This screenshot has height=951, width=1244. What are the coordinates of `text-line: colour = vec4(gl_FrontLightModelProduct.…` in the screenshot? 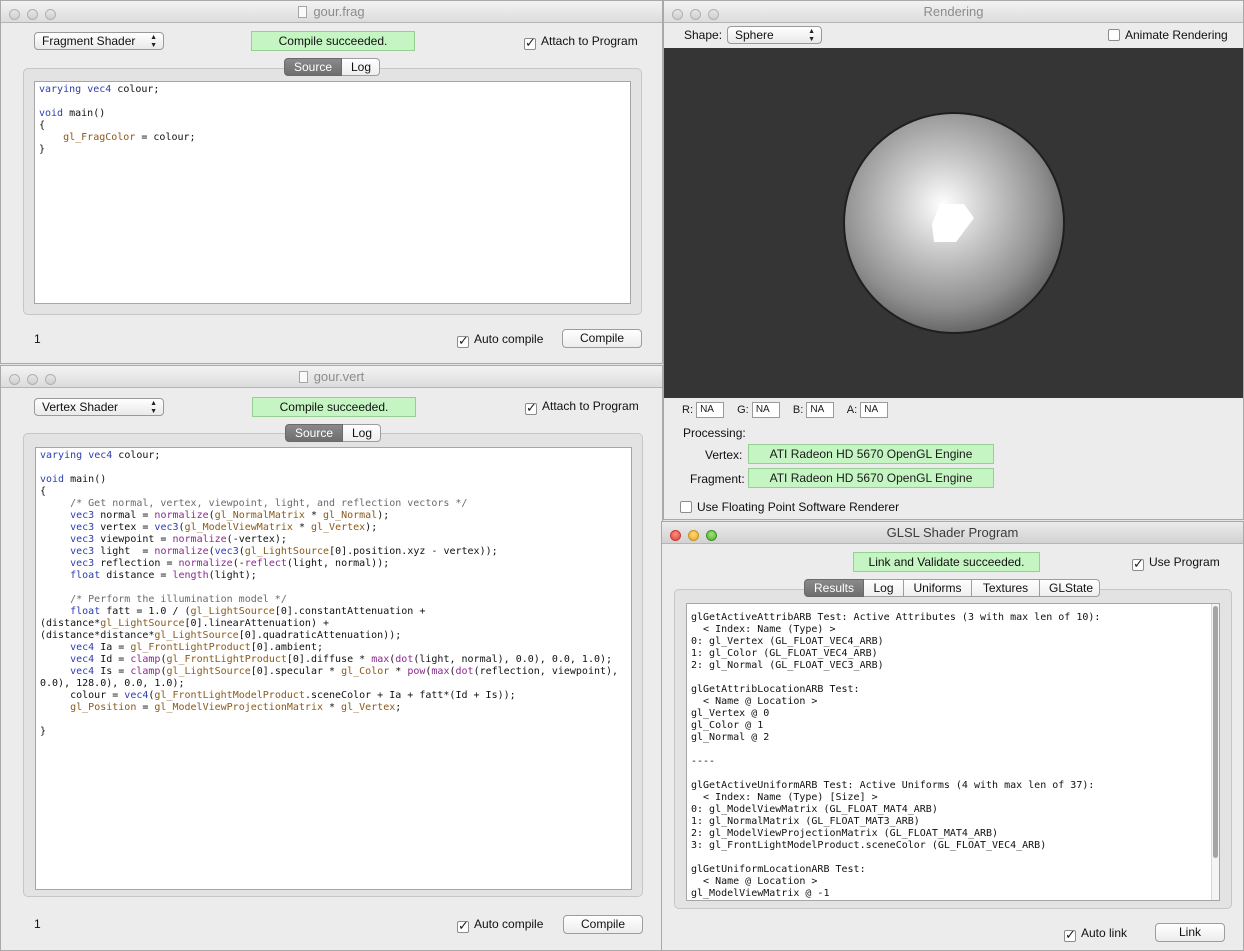 It's located at (278, 695).